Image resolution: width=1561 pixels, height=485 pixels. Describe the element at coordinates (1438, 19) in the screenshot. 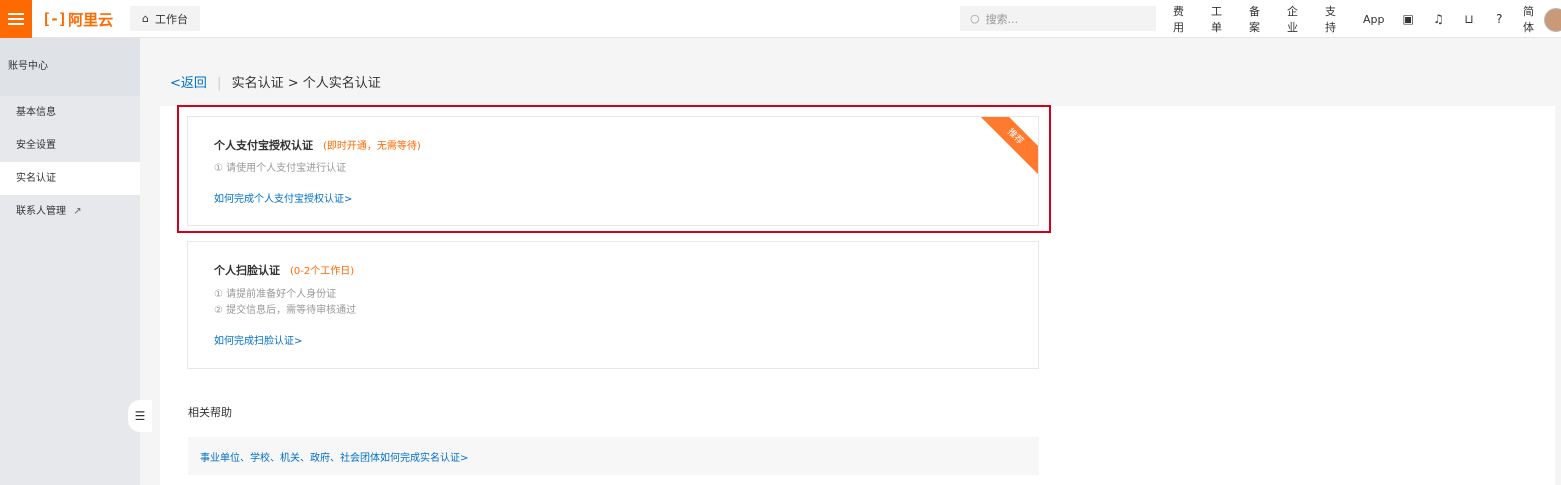

I see `bell-icon: ♫` at that location.